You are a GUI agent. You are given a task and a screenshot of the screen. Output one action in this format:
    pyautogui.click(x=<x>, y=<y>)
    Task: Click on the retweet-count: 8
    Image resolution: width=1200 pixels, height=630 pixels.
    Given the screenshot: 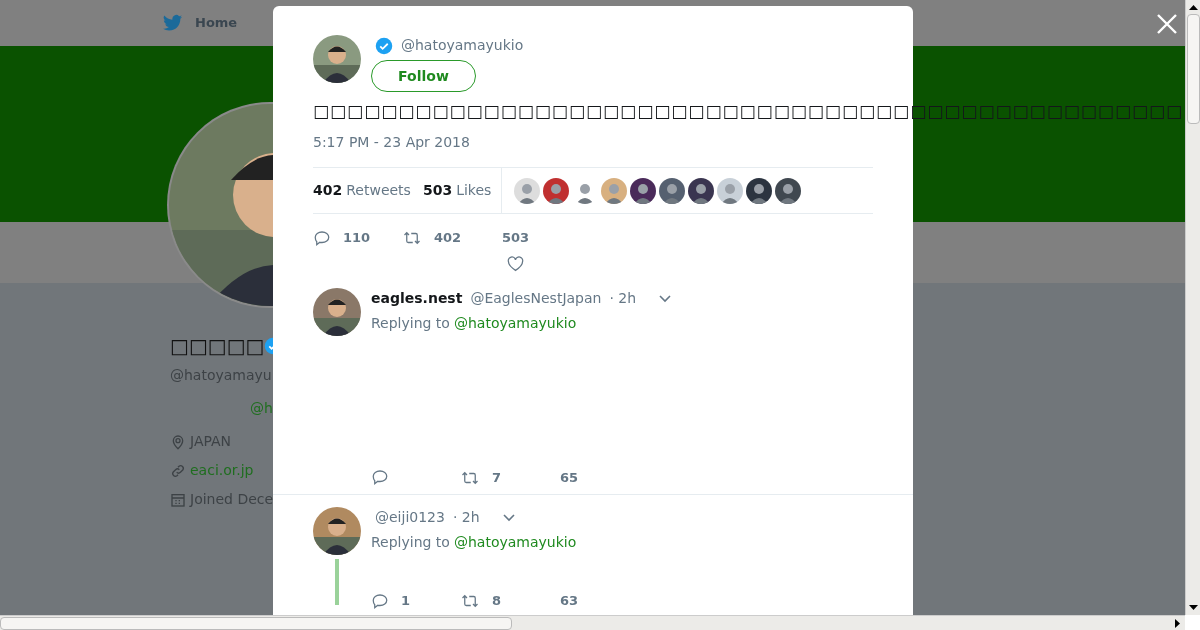 What is the action you would take?
    pyautogui.click(x=497, y=601)
    